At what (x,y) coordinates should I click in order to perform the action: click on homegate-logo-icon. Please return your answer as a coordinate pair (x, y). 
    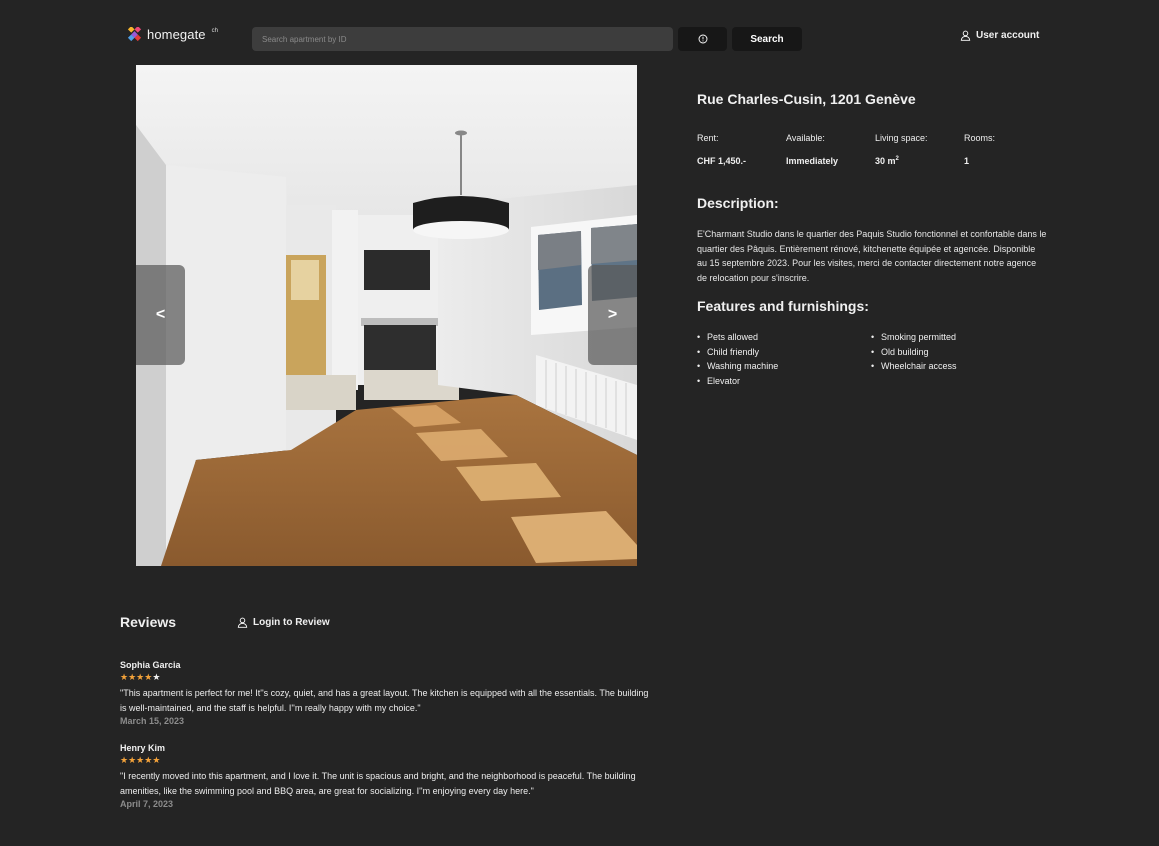
    Looking at the image, I should click on (134, 34).